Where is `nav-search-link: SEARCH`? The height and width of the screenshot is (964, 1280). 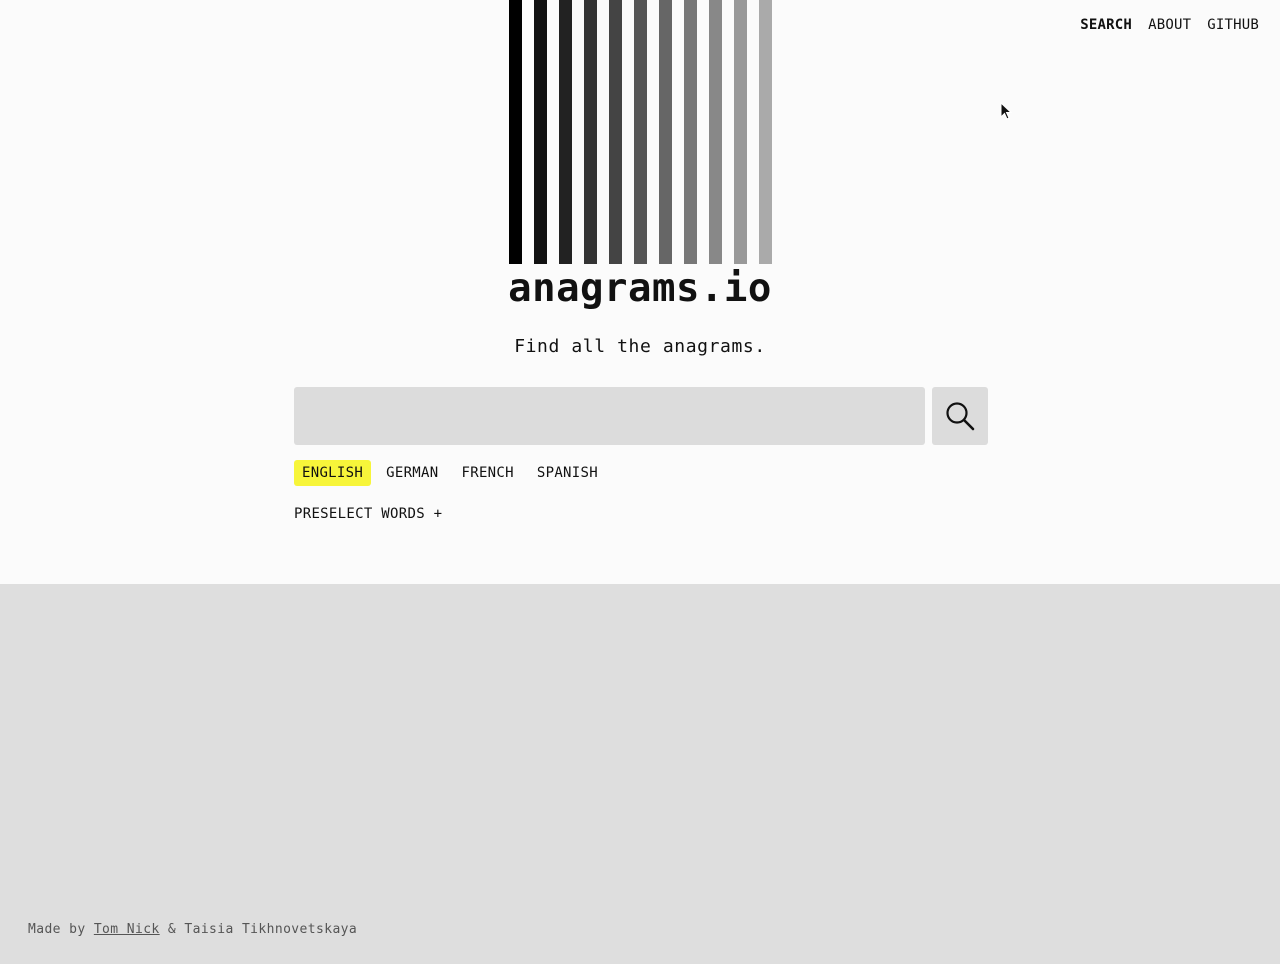 nav-search-link: SEARCH is located at coordinates (1106, 25).